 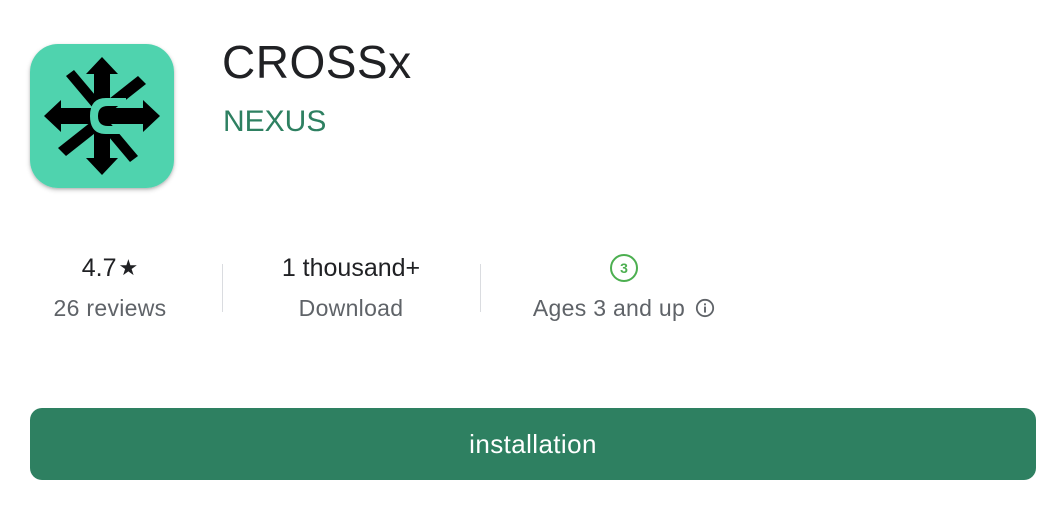 What do you see at coordinates (110, 308) in the screenshot?
I see `reviews-count: 26 reviews` at bounding box center [110, 308].